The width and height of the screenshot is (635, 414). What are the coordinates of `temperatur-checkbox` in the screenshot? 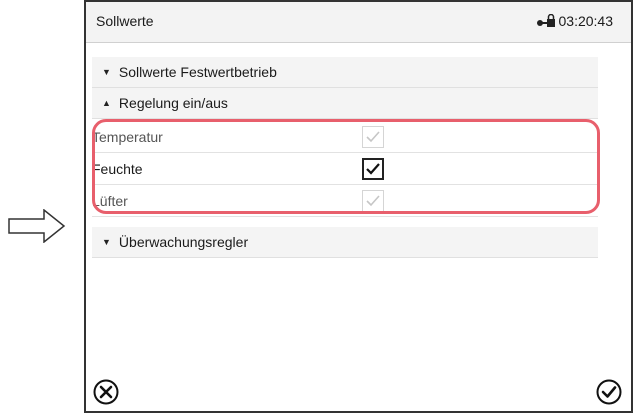 It's located at (373, 137).